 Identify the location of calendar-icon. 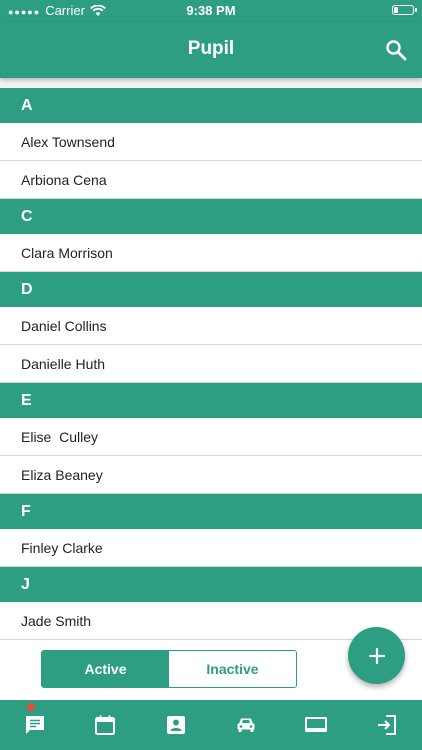
(105, 725).